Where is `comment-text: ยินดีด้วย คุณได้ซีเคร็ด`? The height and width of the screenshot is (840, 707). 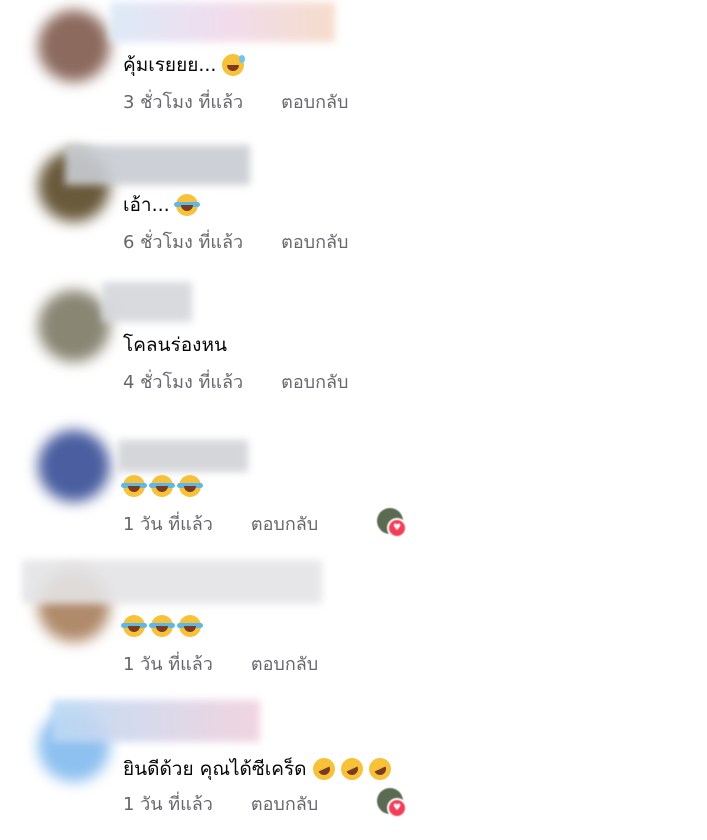 comment-text: ยินดีด้วย คุณได้ซีเคร็ด is located at coordinates (259, 769).